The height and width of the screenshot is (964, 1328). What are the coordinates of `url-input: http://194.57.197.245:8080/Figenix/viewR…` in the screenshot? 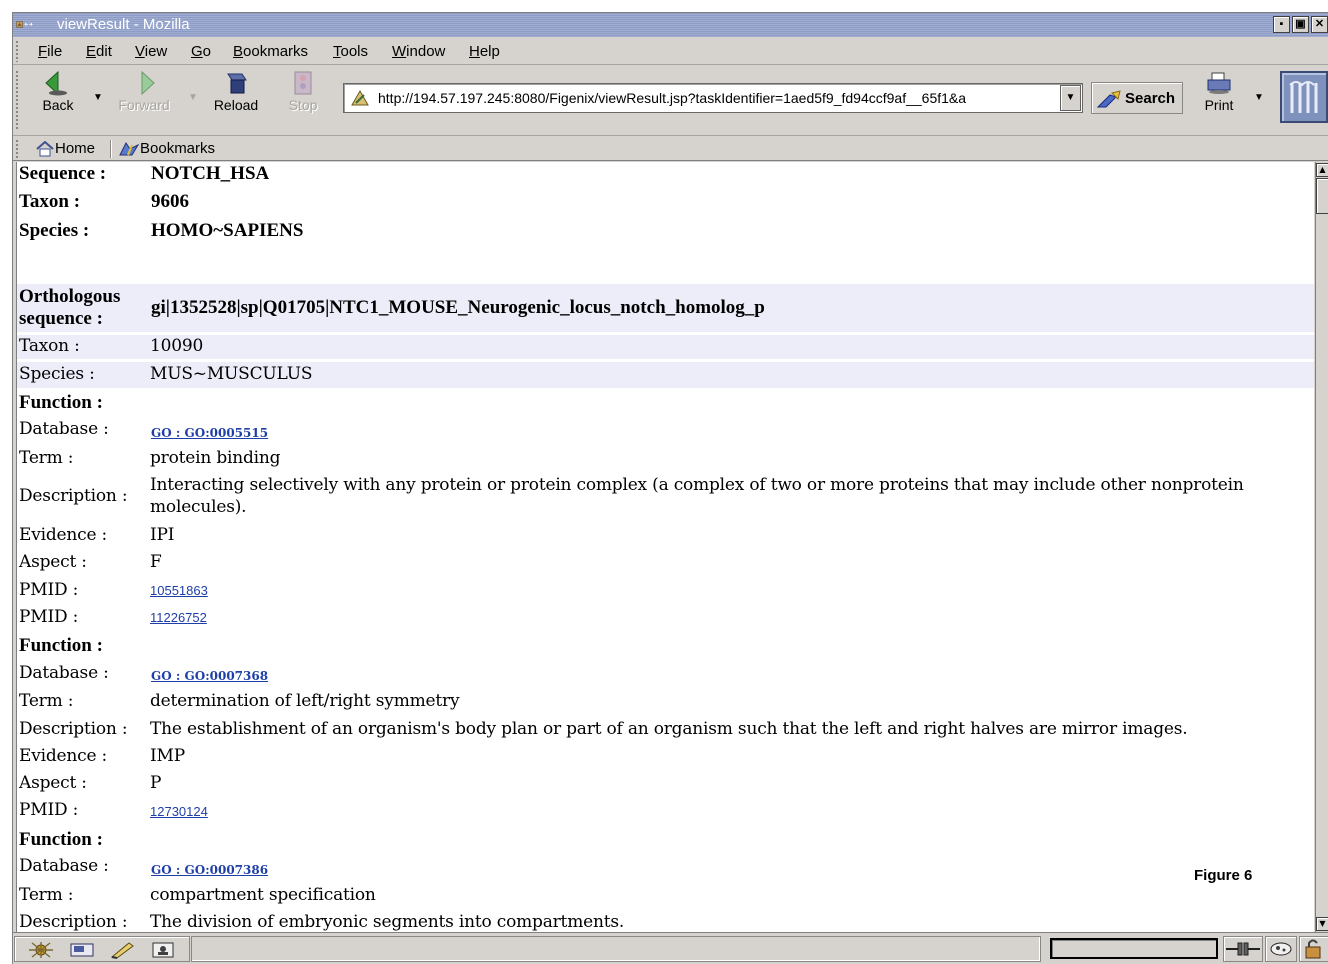 It's located at (717, 98).